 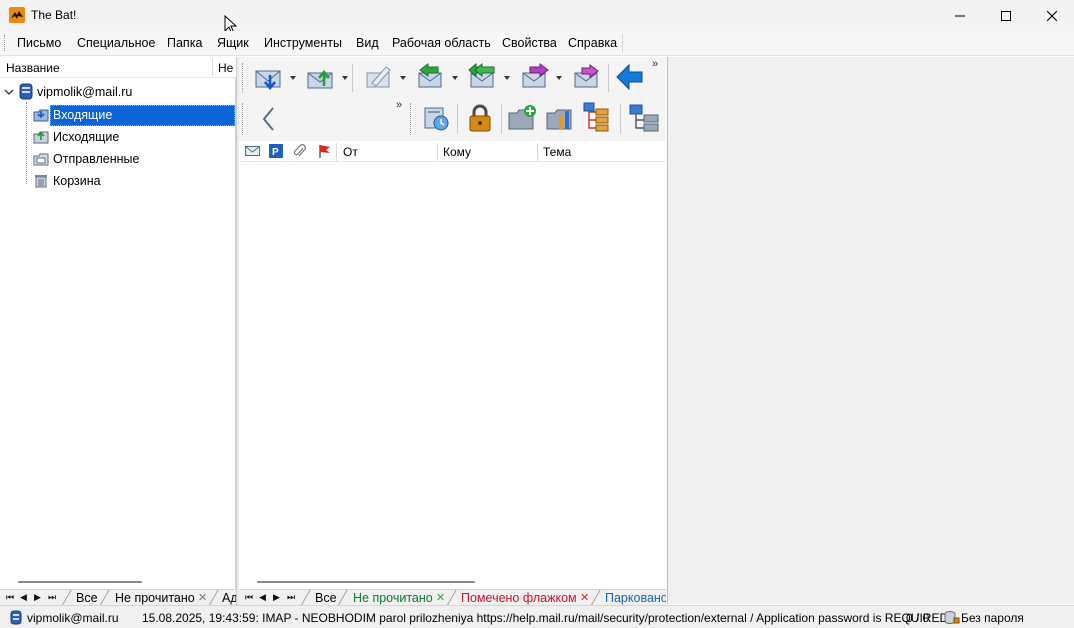 I want to click on tab-parked: Парковано, so click(x=635, y=598).